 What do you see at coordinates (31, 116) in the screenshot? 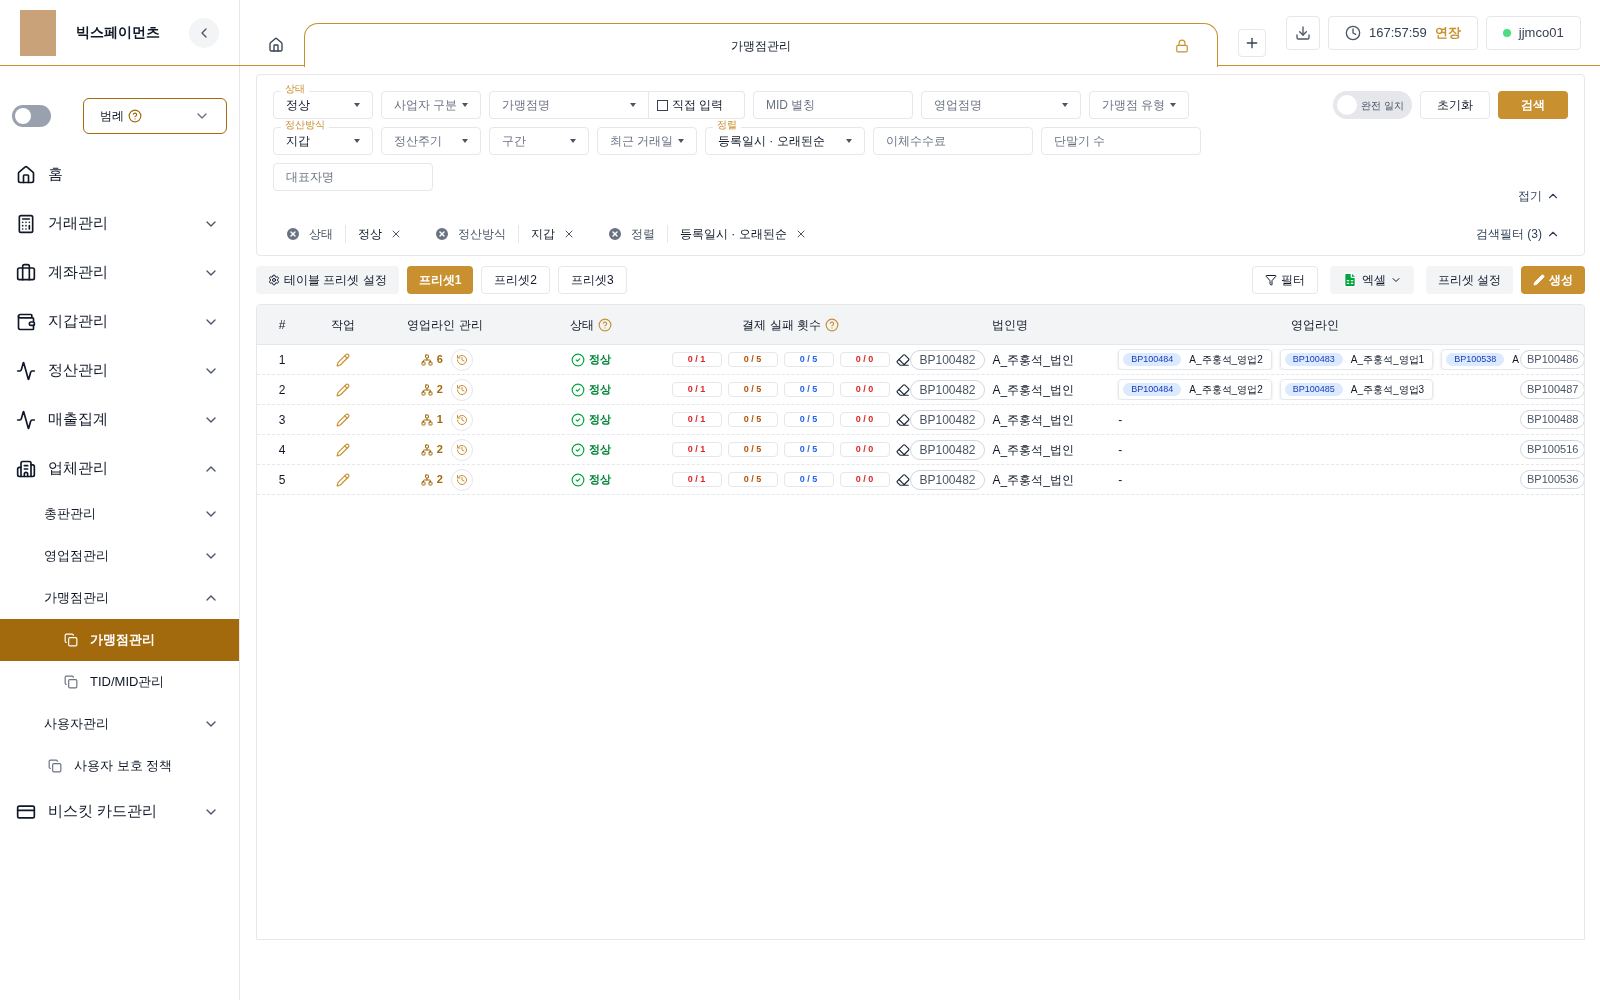
I see `dark-mode-toggle` at bounding box center [31, 116].